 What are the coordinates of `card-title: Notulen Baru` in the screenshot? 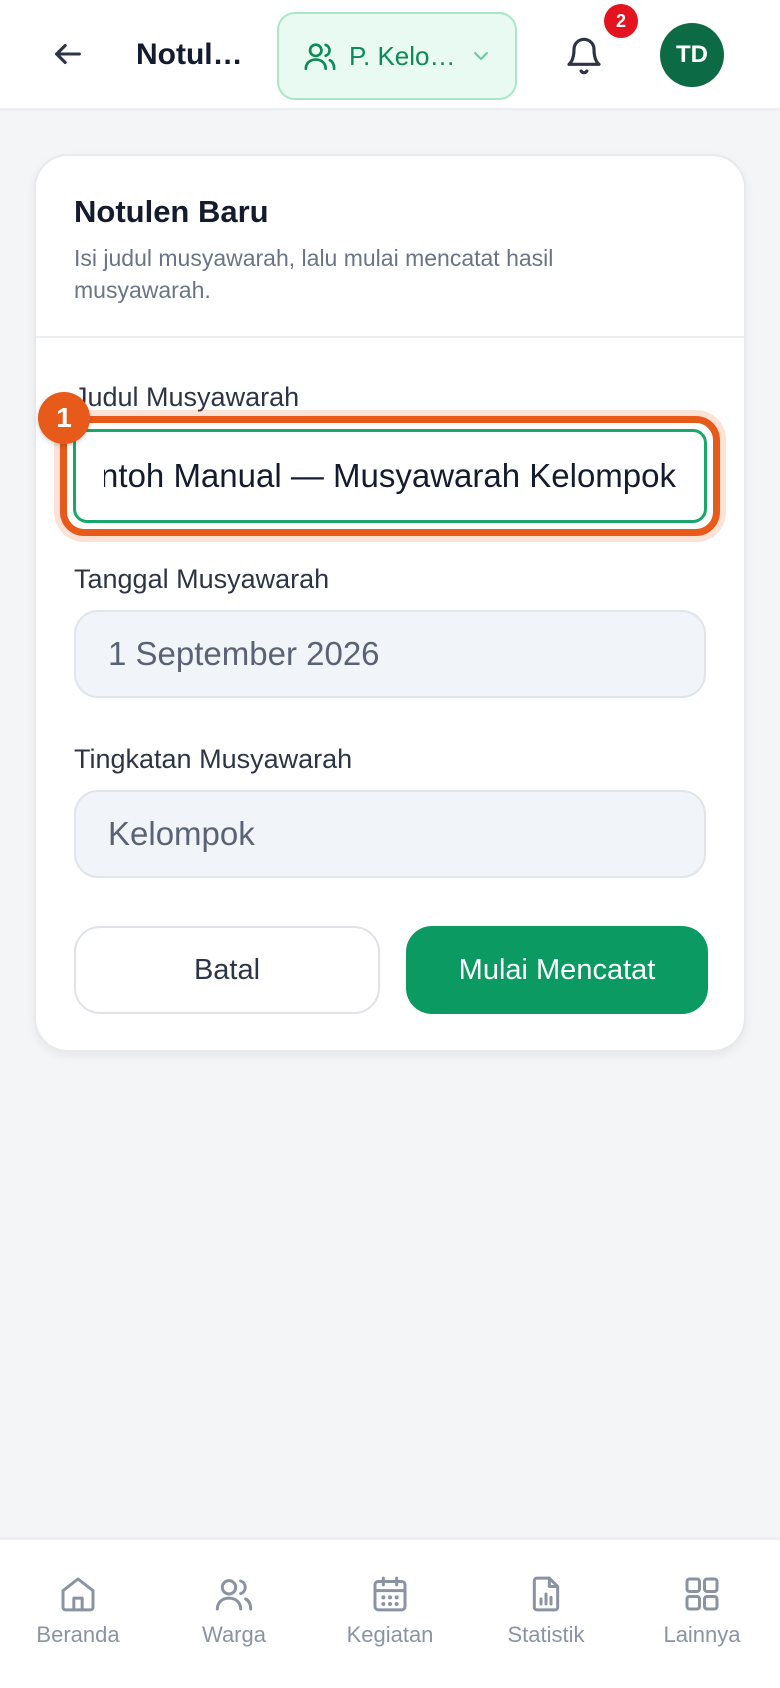 It's located at (171, 211).